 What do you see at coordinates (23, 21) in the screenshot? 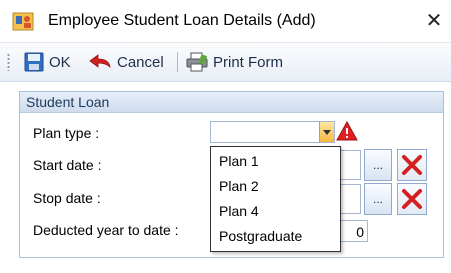
I see `app-icon` at bounding box center [23, 21].